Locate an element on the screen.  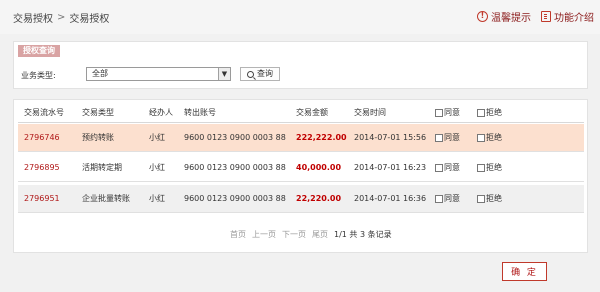
breadcrumb-current: 交易授权 is located at coordinates (89, 19).